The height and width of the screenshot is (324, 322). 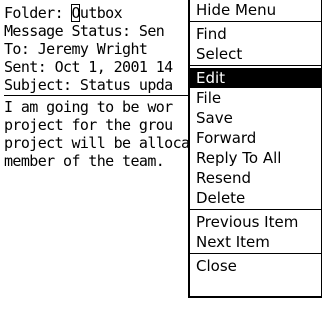 I want to click on body-line: project for the grou, so click(x=88, y=125).